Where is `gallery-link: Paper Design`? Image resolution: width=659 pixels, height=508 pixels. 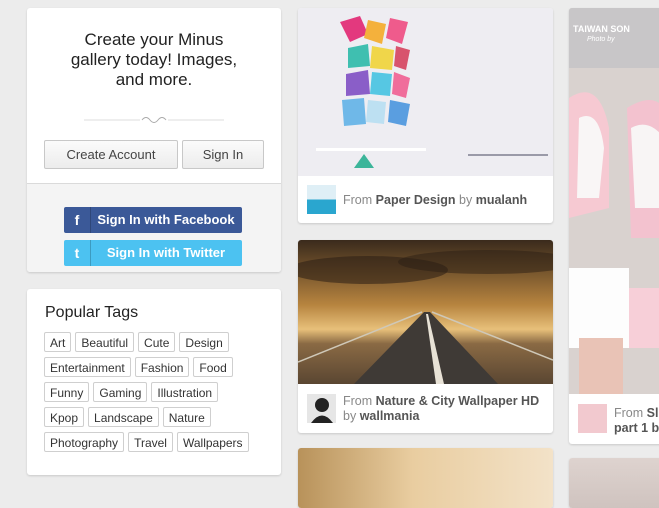 gallery-link: Paper Design is located at coordinates (416, 200).